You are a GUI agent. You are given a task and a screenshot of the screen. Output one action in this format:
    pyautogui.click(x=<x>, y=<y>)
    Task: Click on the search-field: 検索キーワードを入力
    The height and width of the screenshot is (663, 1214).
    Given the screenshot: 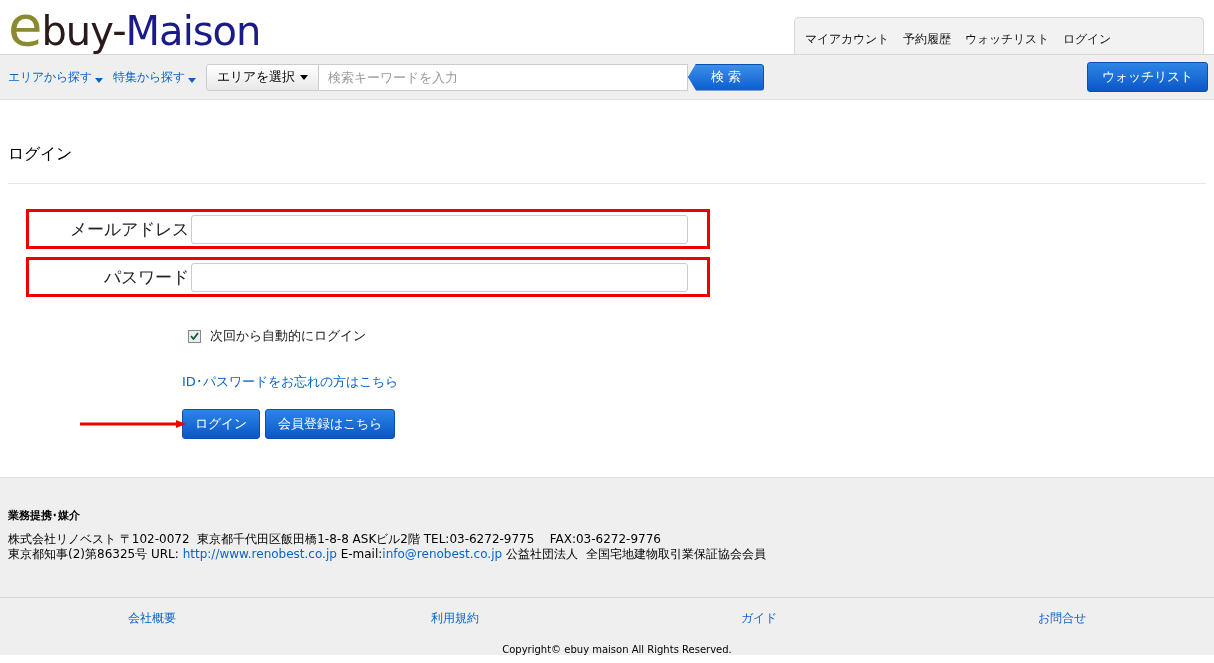 What is the action you would take?
    pyautogui.click(x=503, y=77)
    